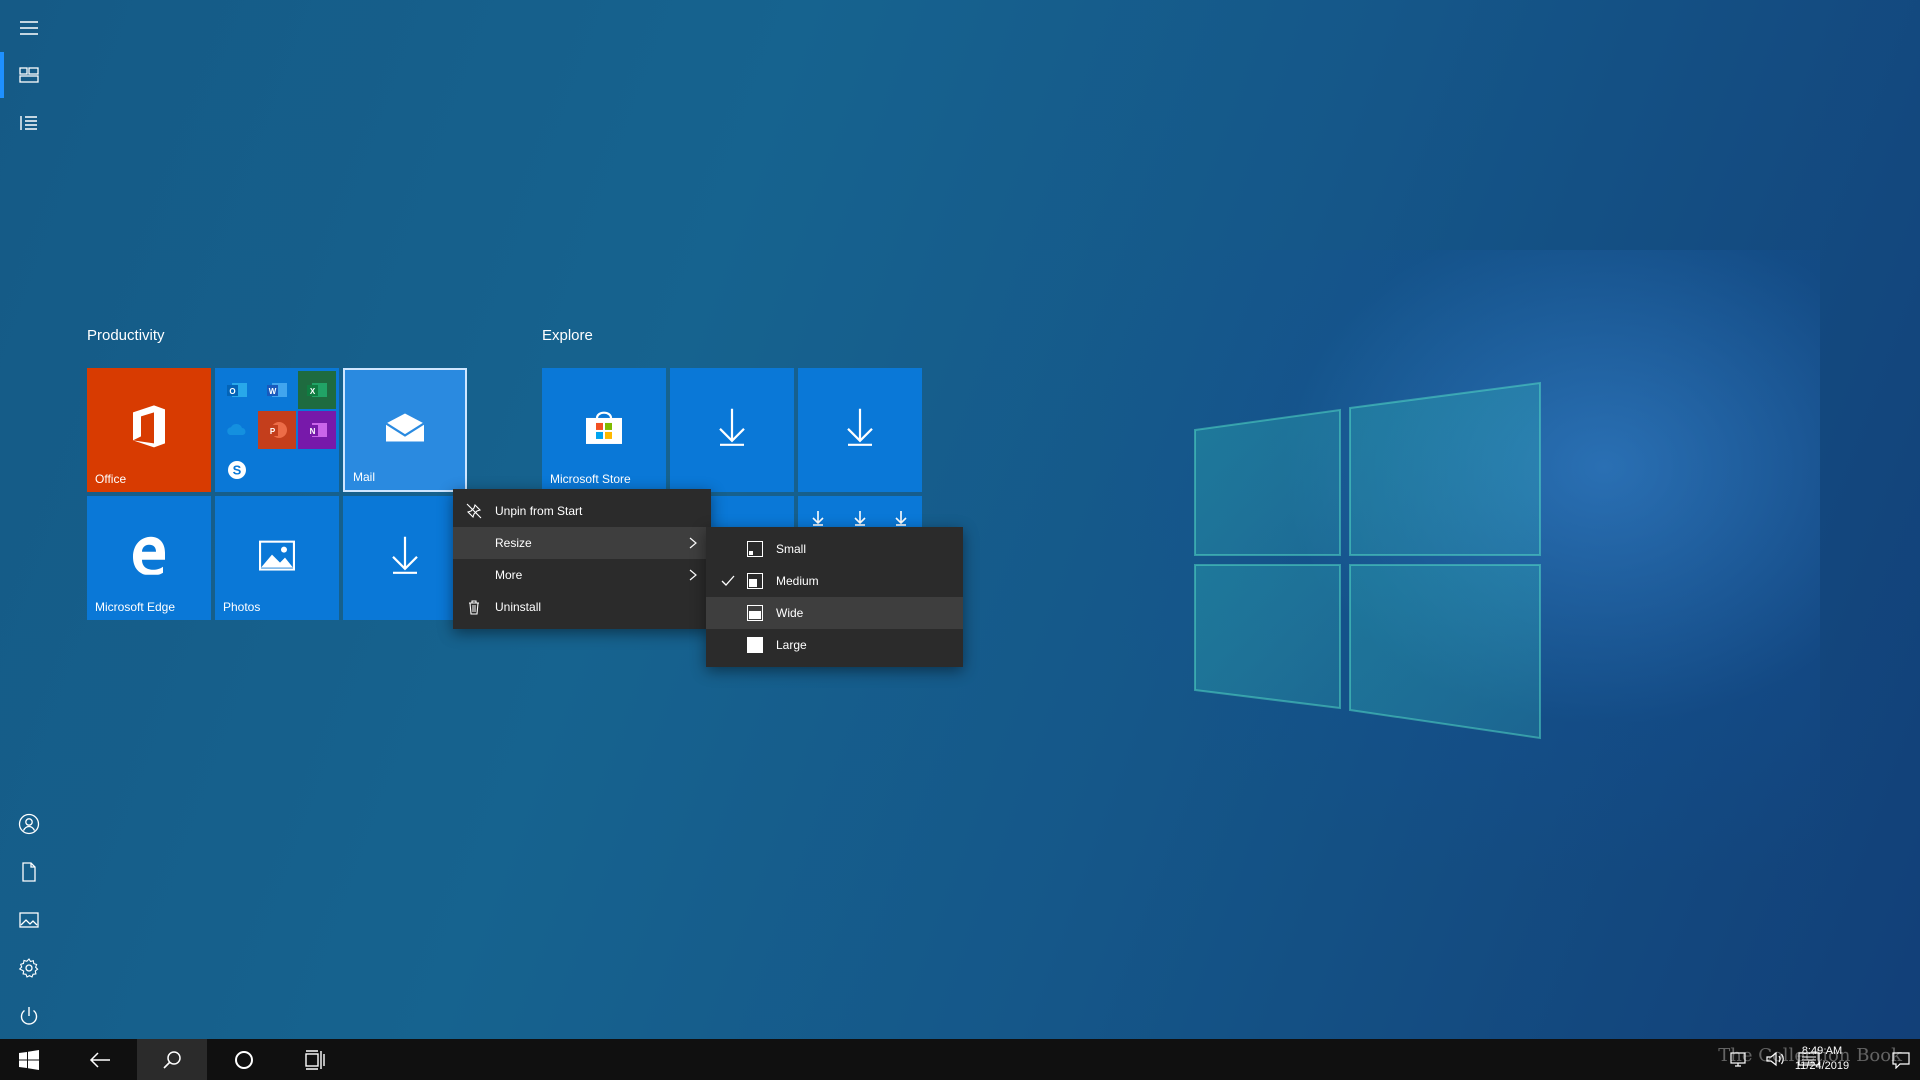  What do you see at coordinates (960, 1059) in the screenshot?
I see `taskbar: 8:49 AM 11/24/2019 The Collection Book` at bounding box center [960, 1059].